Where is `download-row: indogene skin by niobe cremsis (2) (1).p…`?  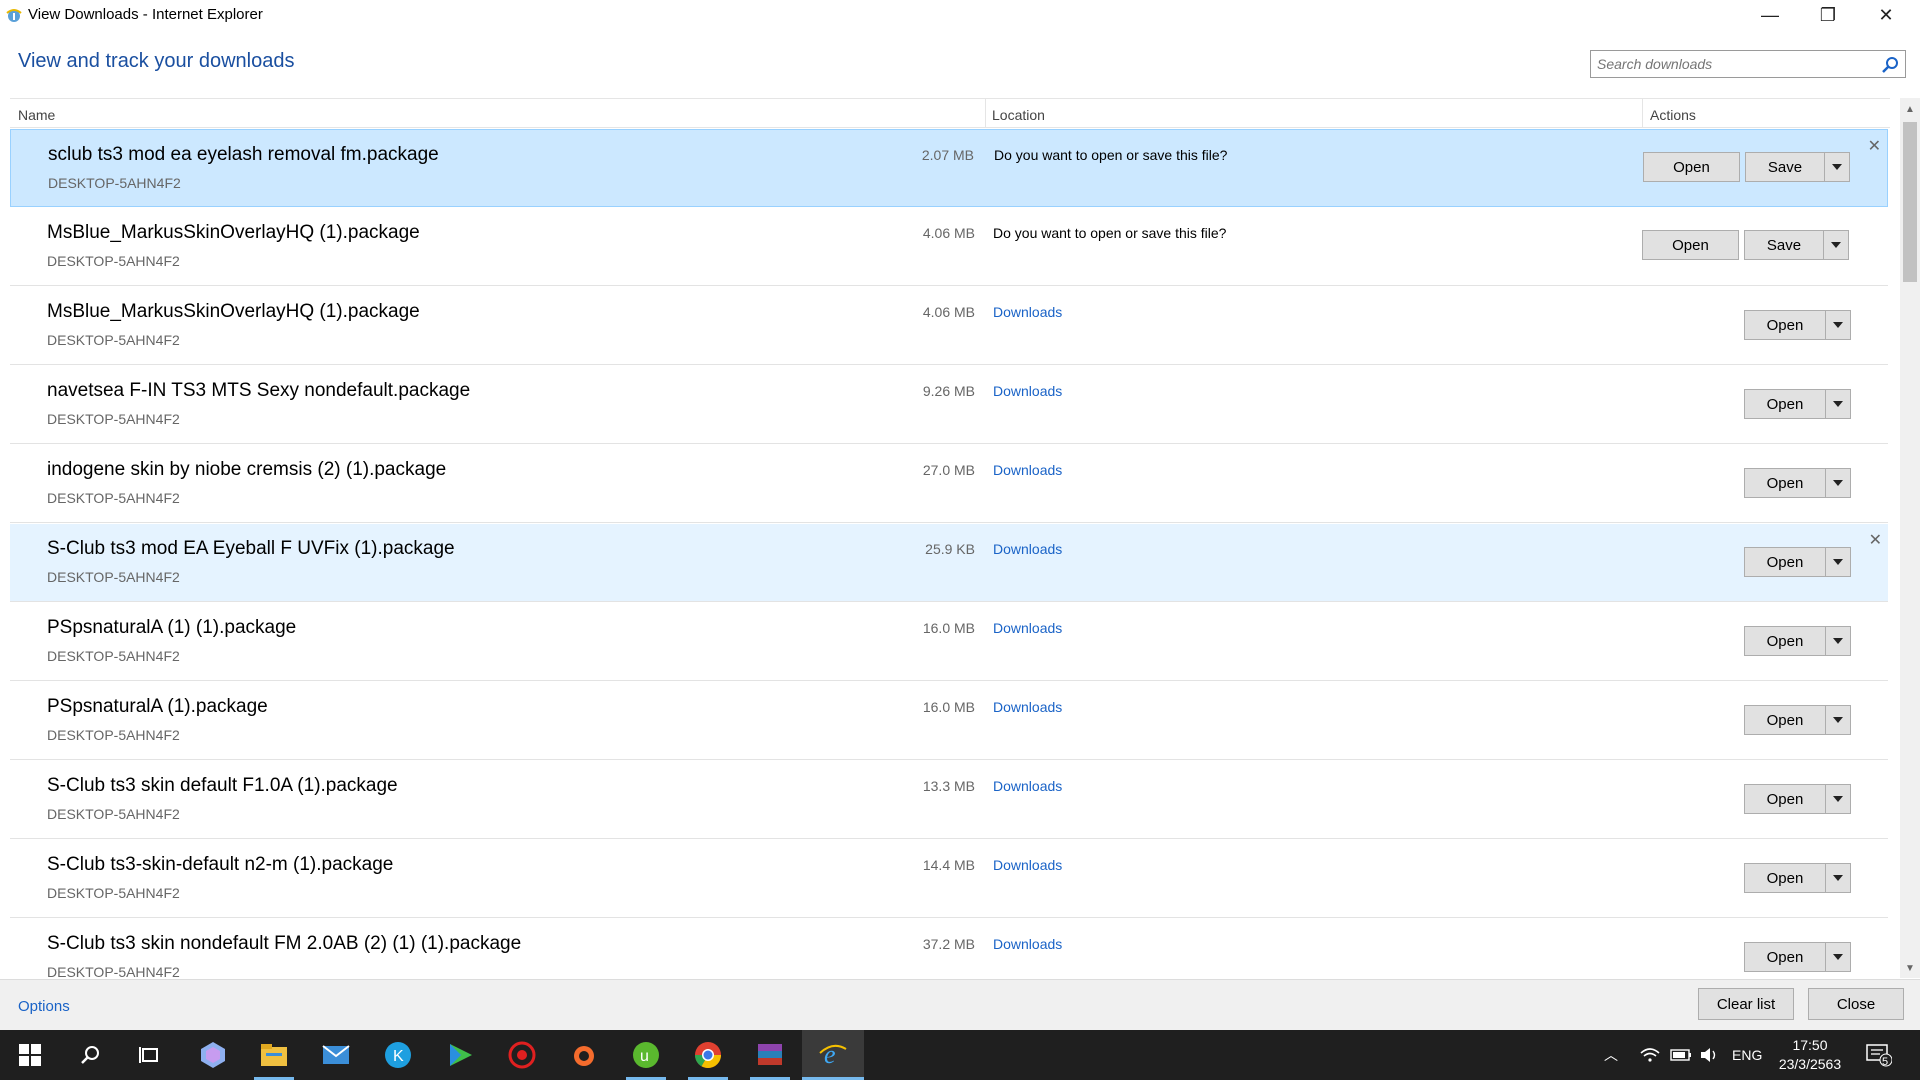
download-row: indogene skin by niobe cremsis (2) (1).p… is located at coordinates (949, 484).